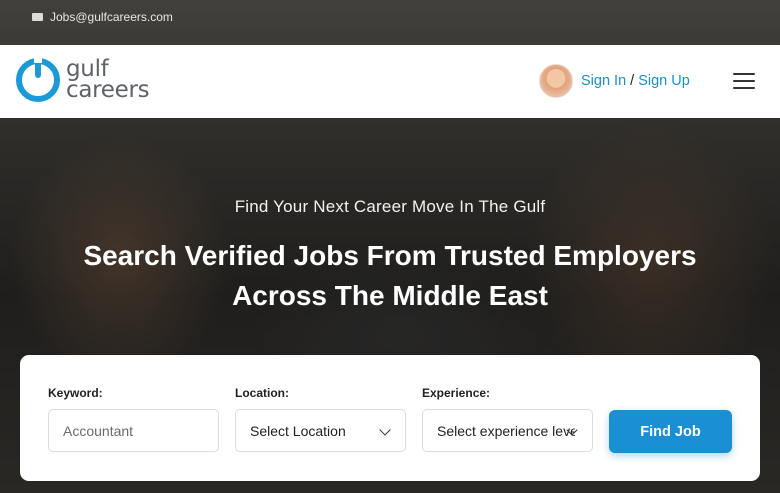 The image size is (780, 493). What do you see at coordinates (390, 206) in the screenshot?
I see `hero-subtitle: Find Your Next Career Move In The Gulf` at bounding box center [390, 206].